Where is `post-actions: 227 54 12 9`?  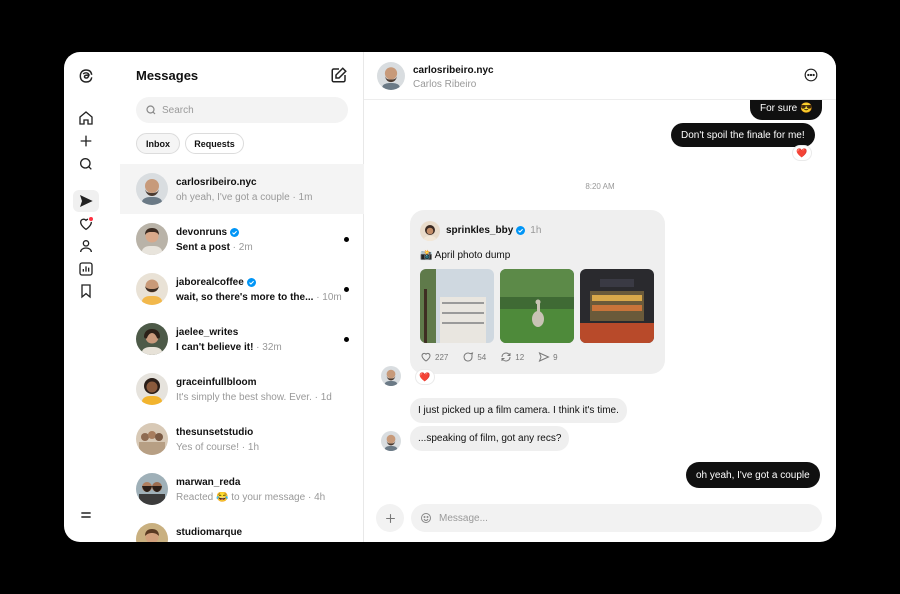
post-actions: 227 54 12 9 is located at coordinates (489, 357).